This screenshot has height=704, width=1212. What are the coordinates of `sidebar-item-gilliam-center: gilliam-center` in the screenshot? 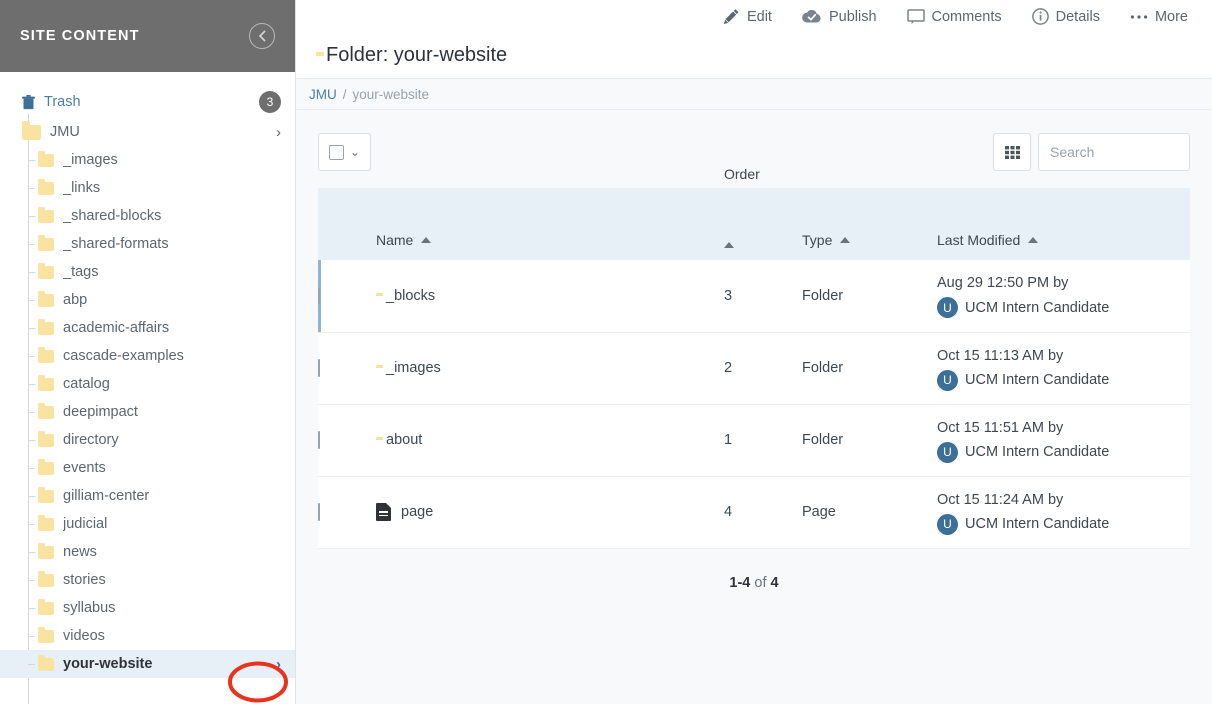 It's located at (147, 496).